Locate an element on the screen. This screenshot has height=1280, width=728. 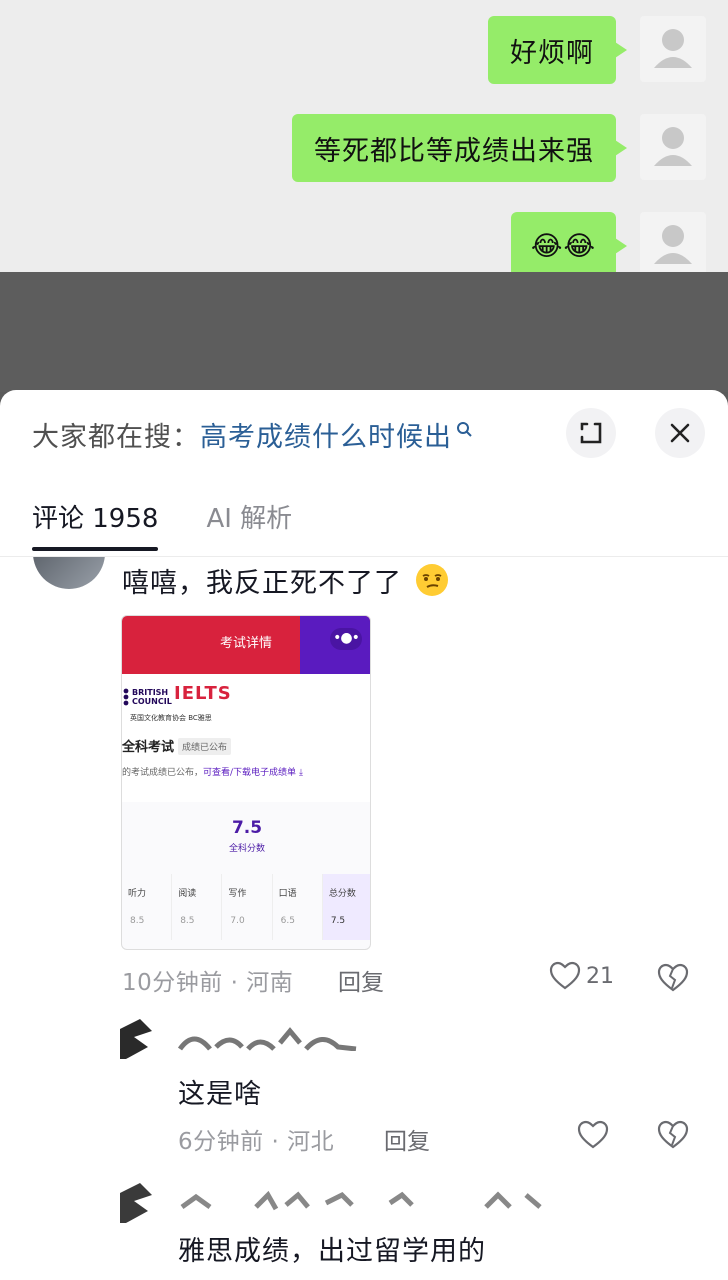
ielts-logo: IELTS is located at coordinates (203, 693).